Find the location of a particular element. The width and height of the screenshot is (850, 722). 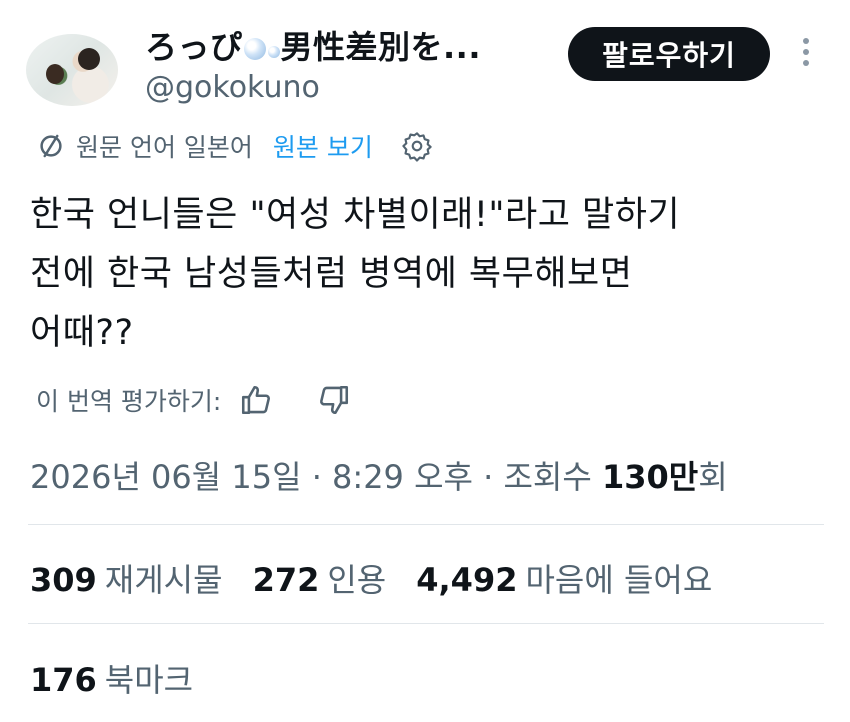

translation-bar: 원문 언어 일본어 원본 보기 is located at coordinates (234, 146).